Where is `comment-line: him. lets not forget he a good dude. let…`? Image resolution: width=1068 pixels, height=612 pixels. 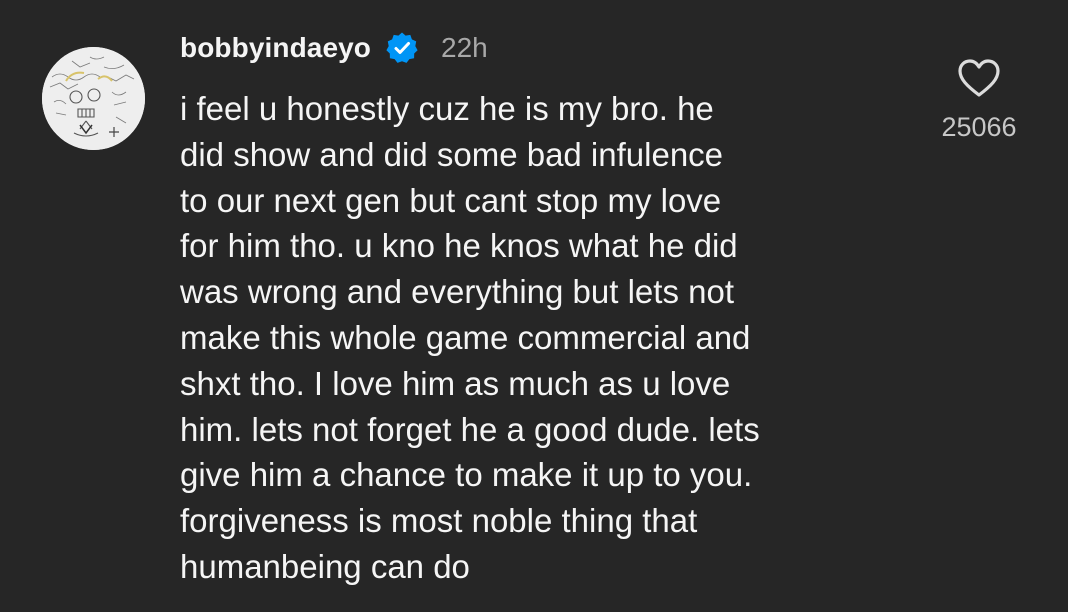
comment-line: him. lets not forget he a good dude. let… is located at coordinates (470, 429).